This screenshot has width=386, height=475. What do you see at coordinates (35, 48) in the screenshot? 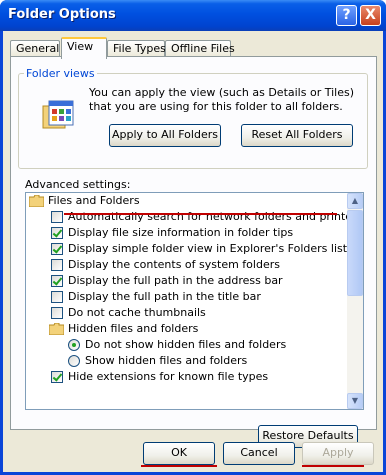
I see `tab-general: General` at bounding box center [35, 48].